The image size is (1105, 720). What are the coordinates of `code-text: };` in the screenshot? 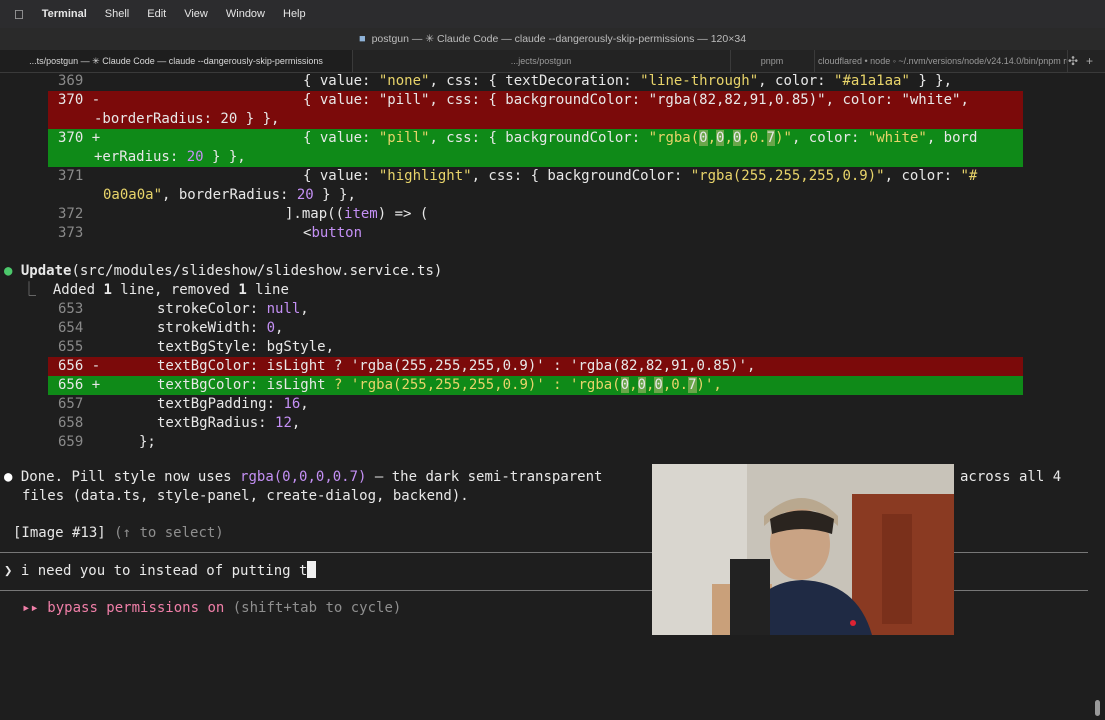 It's located at (147, 442).